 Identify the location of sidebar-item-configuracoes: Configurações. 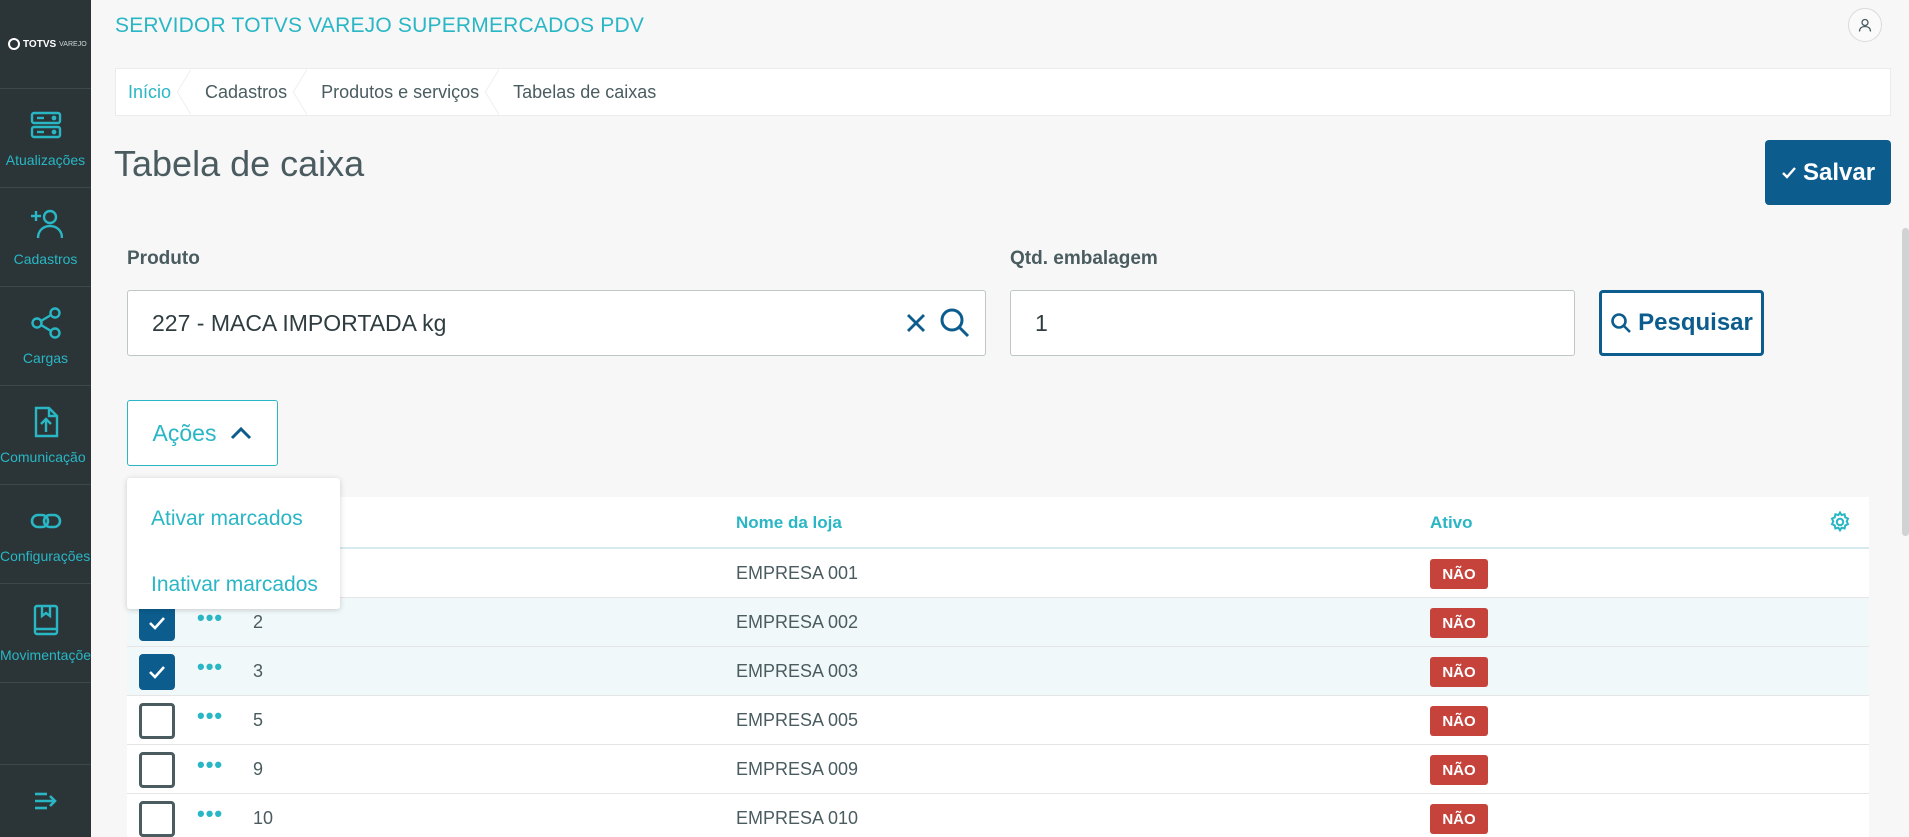
(45, 534).